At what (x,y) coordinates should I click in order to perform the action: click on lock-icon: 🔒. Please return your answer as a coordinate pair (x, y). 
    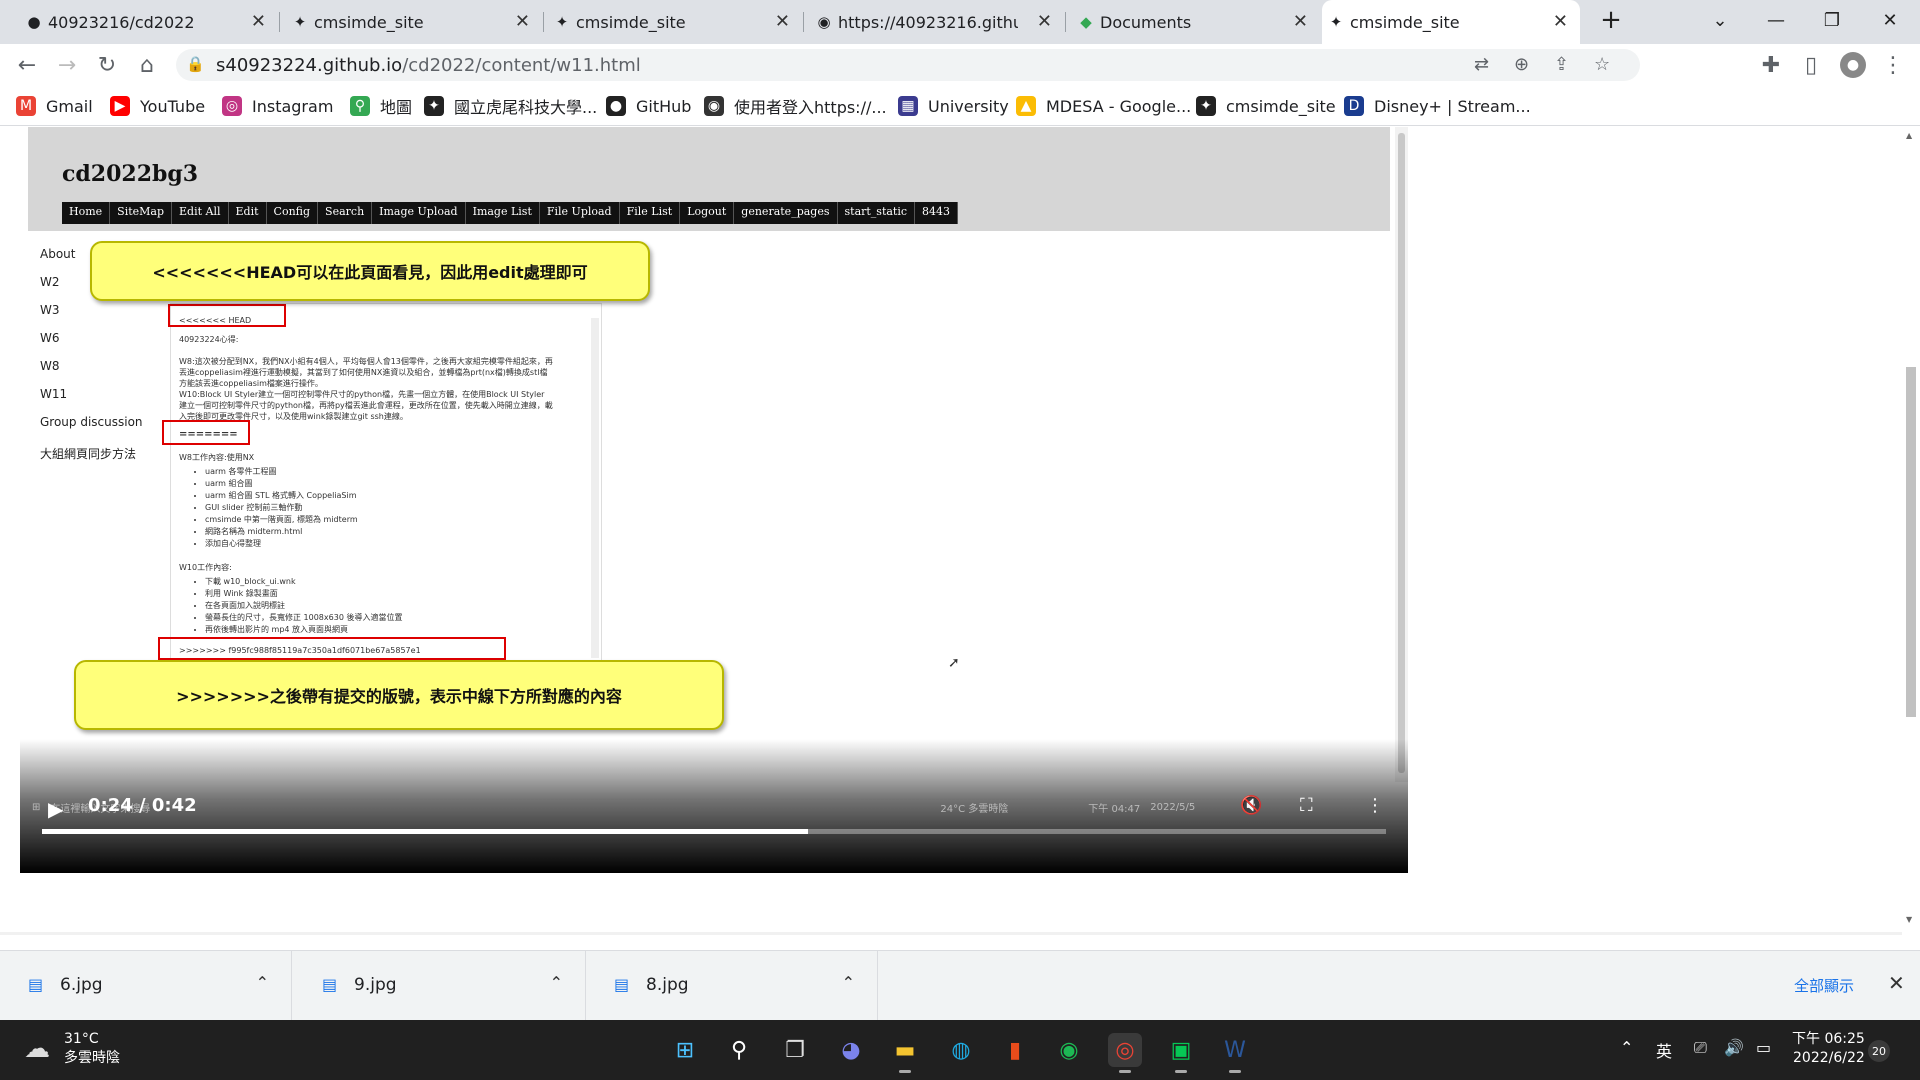
    Looking at the image, I should click on (195, 64).